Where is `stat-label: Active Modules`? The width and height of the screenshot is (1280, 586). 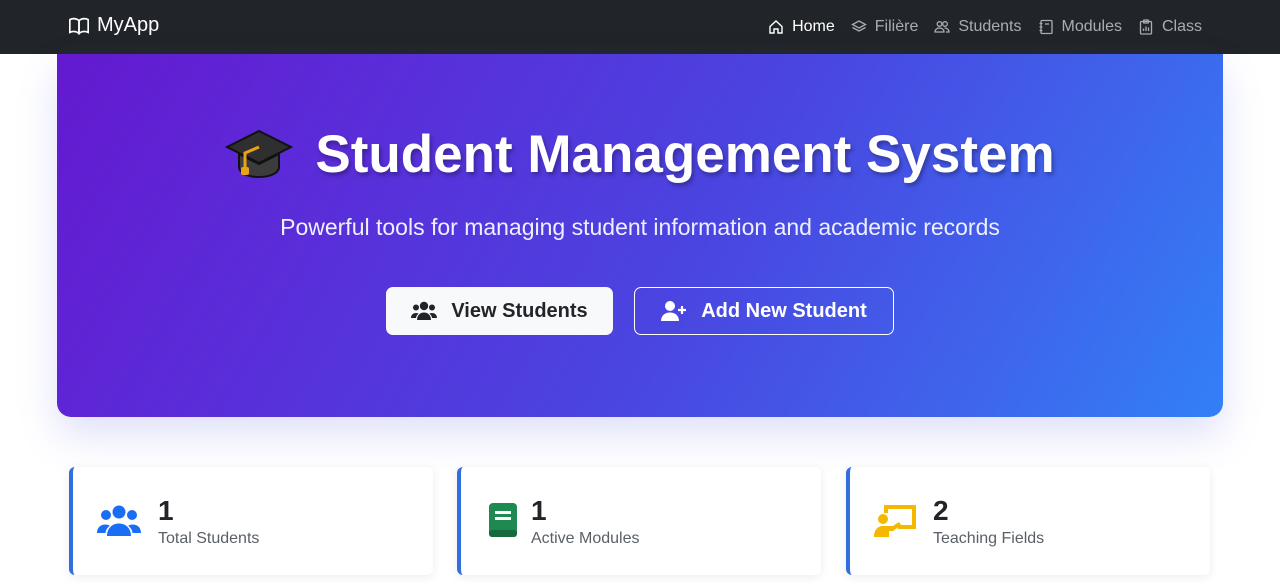
stat-label: Active Modules is located at coordinates (585, 538).